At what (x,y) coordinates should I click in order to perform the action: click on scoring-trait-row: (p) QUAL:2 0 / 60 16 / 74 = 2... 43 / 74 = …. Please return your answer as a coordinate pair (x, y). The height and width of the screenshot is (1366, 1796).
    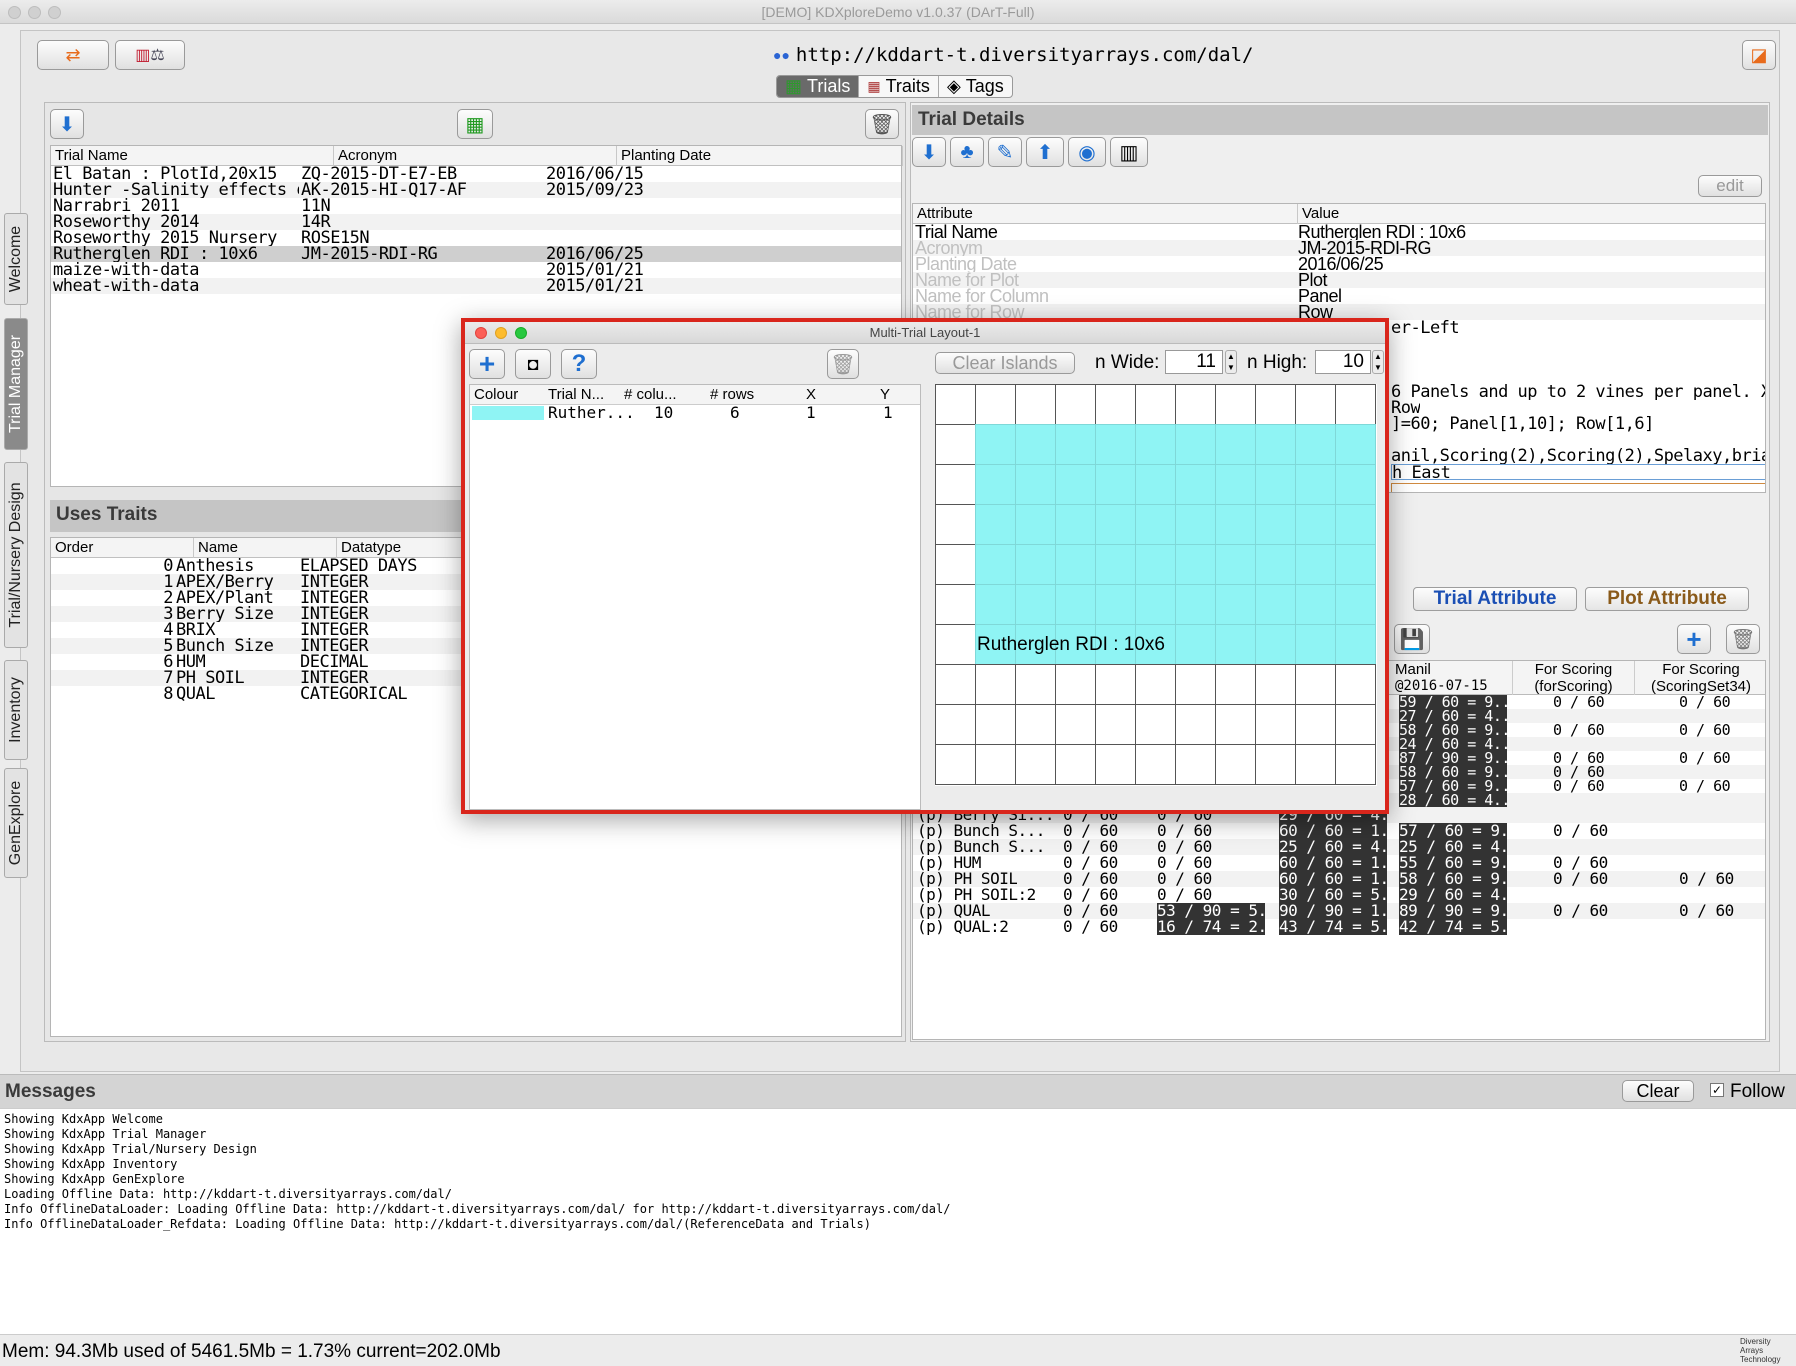
    Looking at the image, I should click on (1339, 927).